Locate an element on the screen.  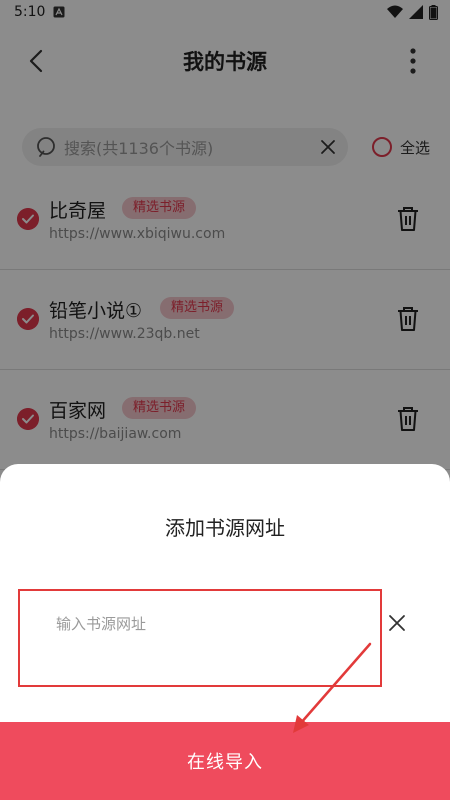
import-online-button: 在线导入 is located at coordinates (225, 761).